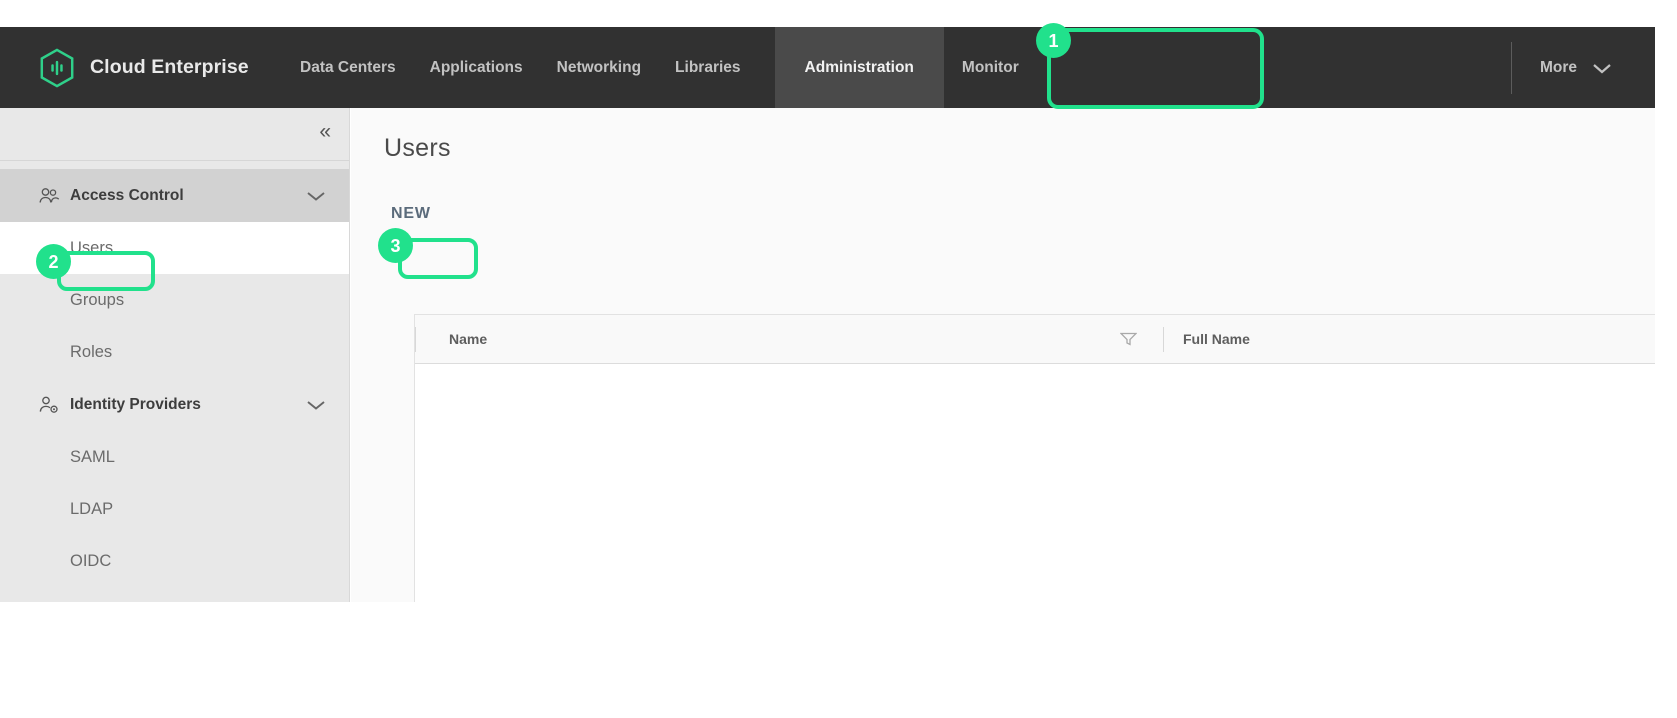 The width and height of the screenshot is (1677, 718). Describe the element at coordinates (1053, 40) in the screenshot. I see `step-badge-1: 1` at that location.